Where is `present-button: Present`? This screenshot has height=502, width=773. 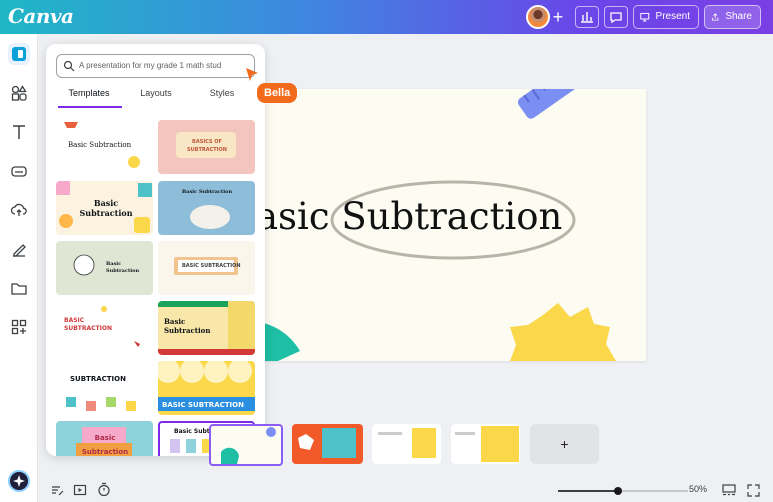 present-button: Present is located at coordinates (666, 17).